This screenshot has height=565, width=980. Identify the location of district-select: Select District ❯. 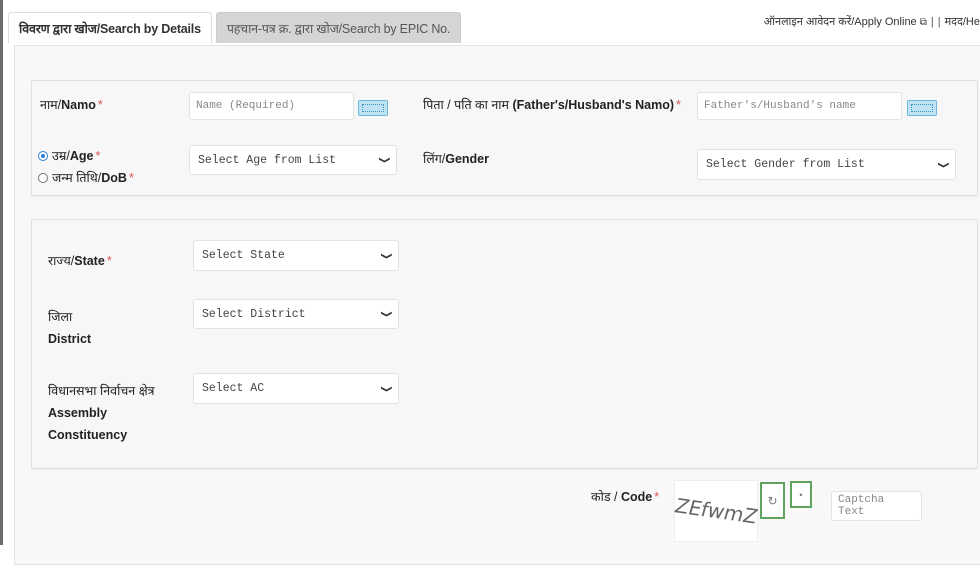
(296, 314).